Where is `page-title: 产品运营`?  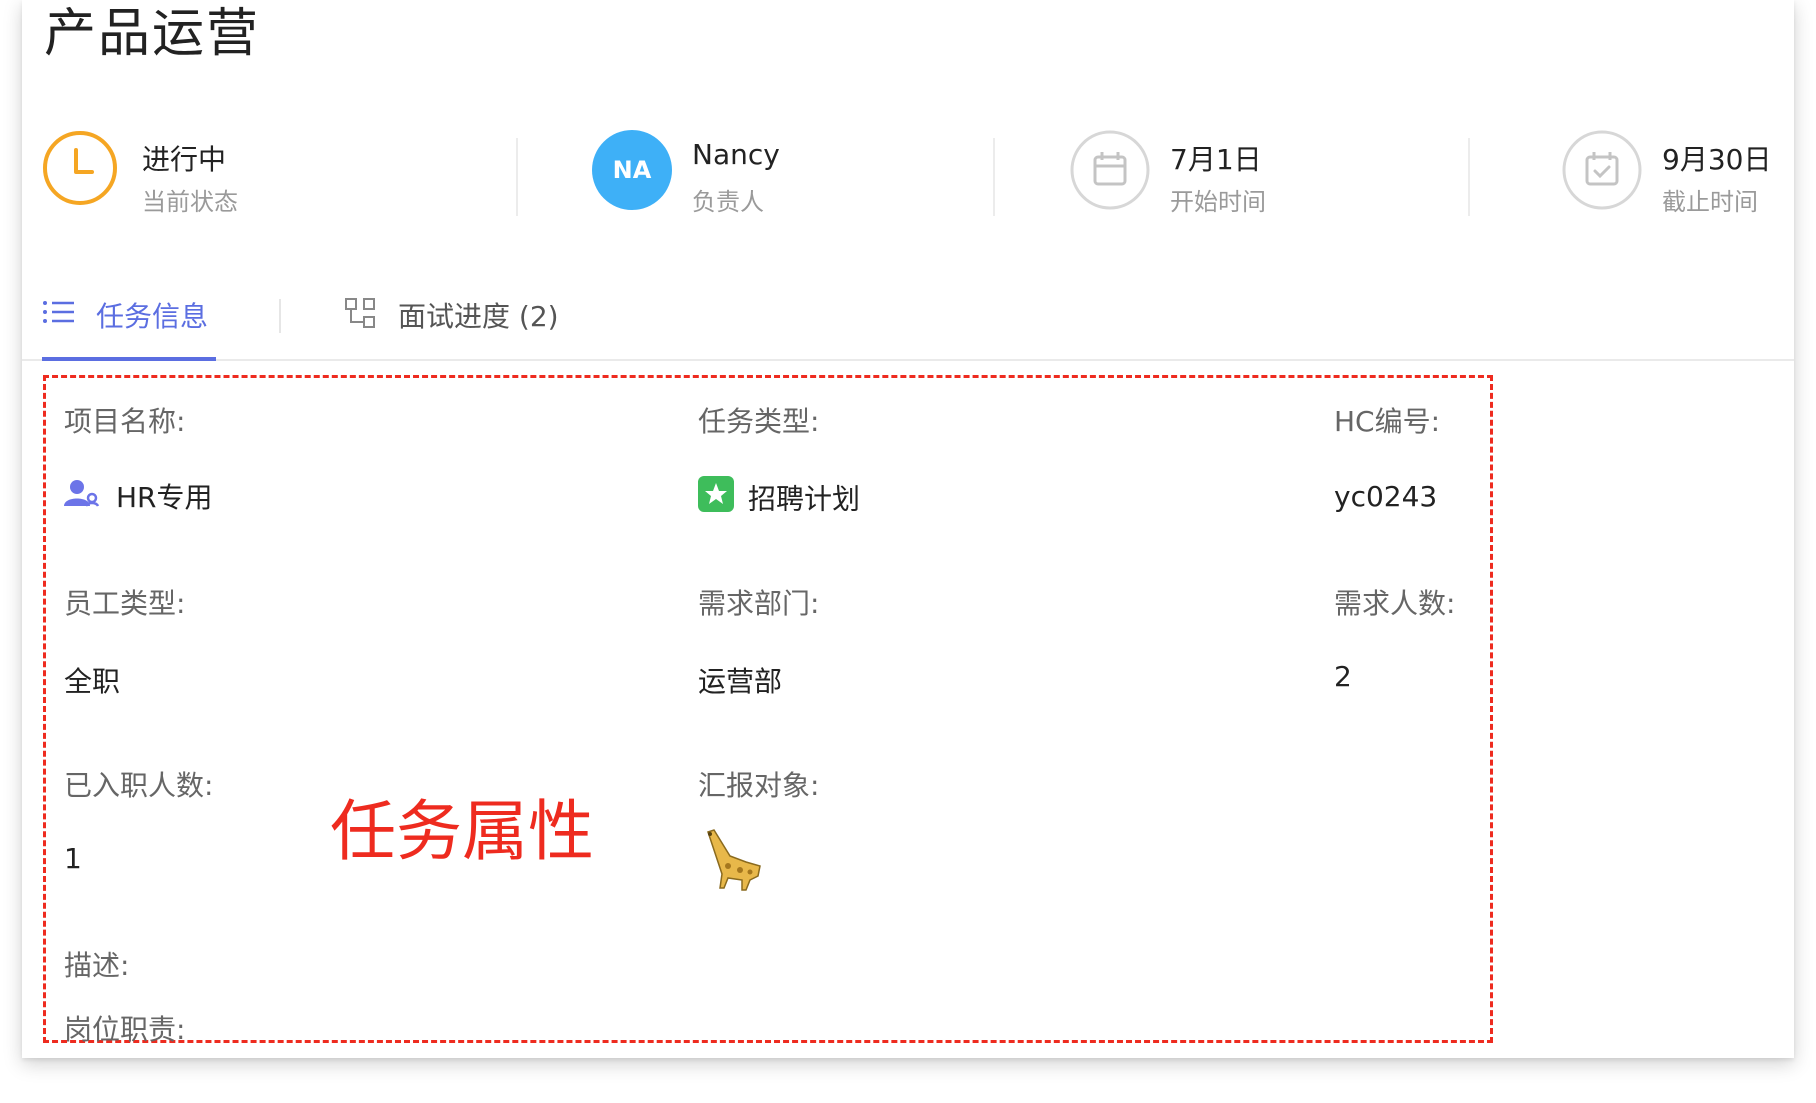
page-title: 产品运营 is located at coordinates (152, 34).